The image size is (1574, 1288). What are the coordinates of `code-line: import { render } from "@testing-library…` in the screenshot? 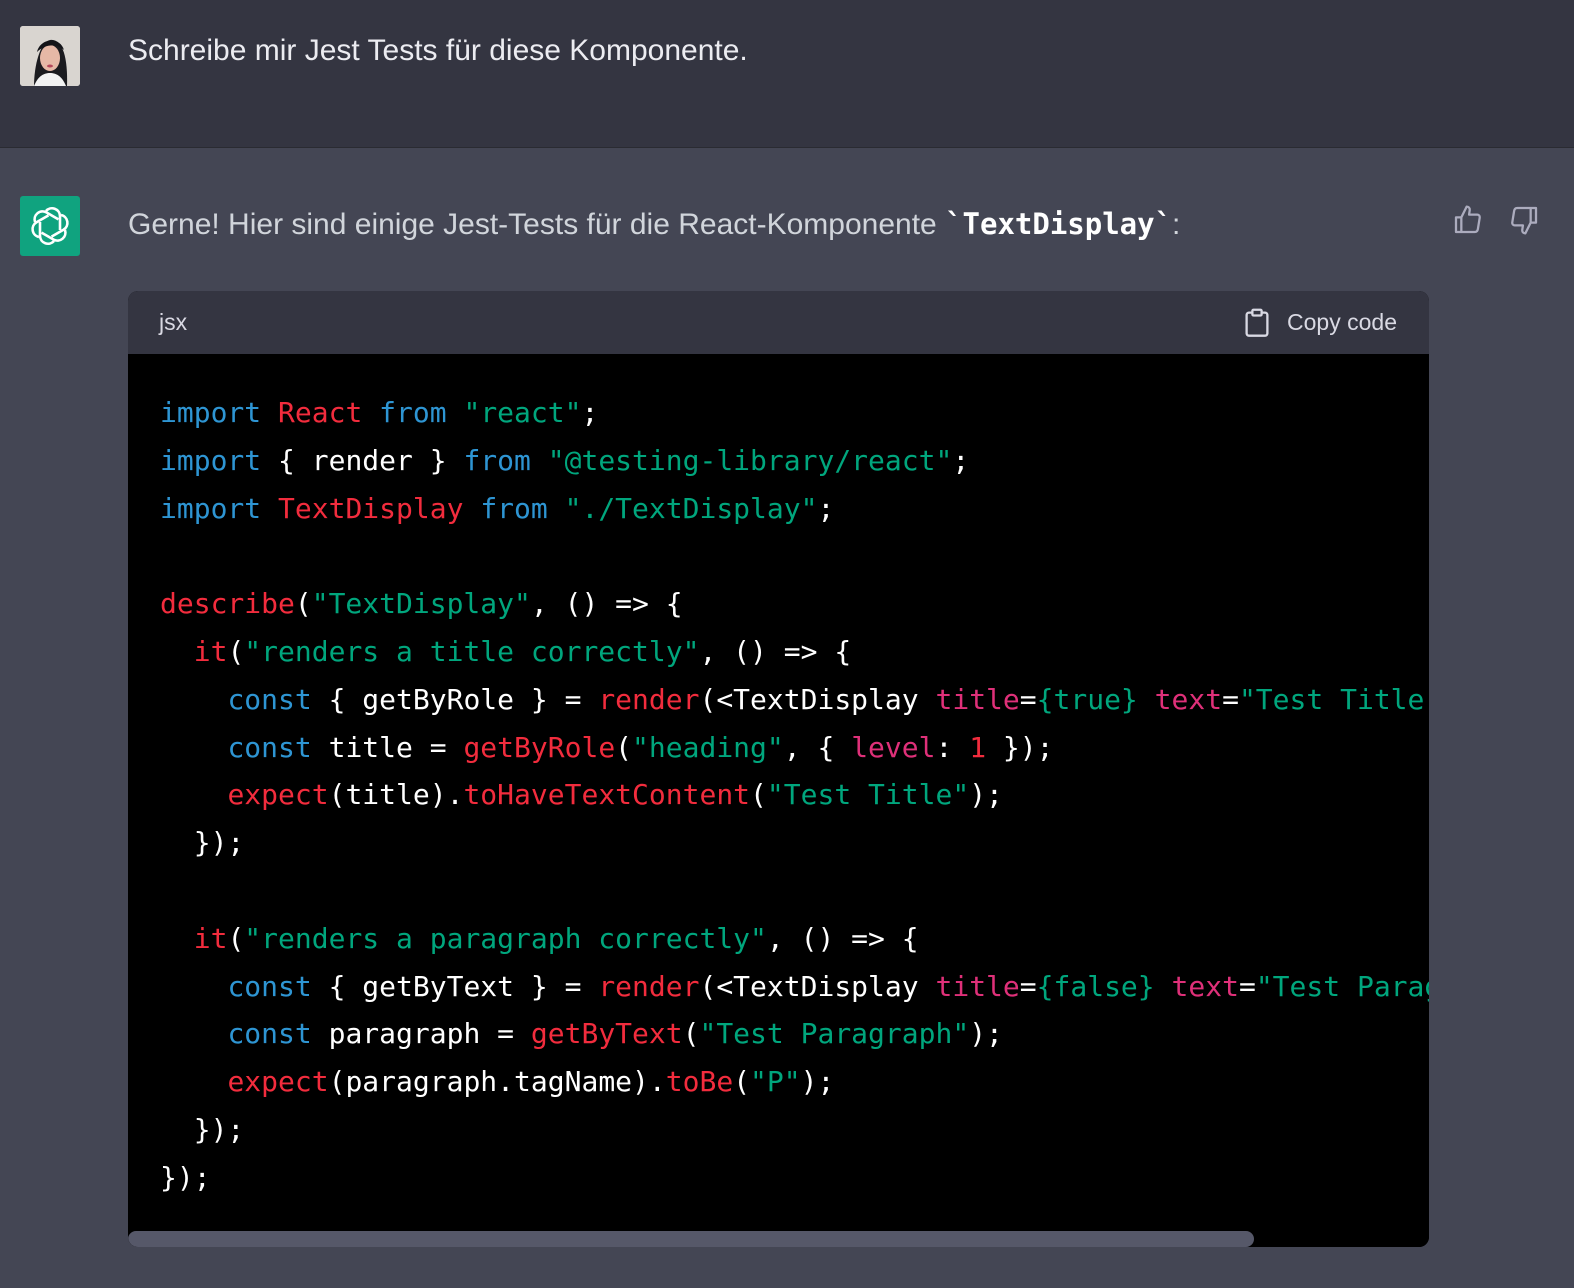 It's located at (794, 461).